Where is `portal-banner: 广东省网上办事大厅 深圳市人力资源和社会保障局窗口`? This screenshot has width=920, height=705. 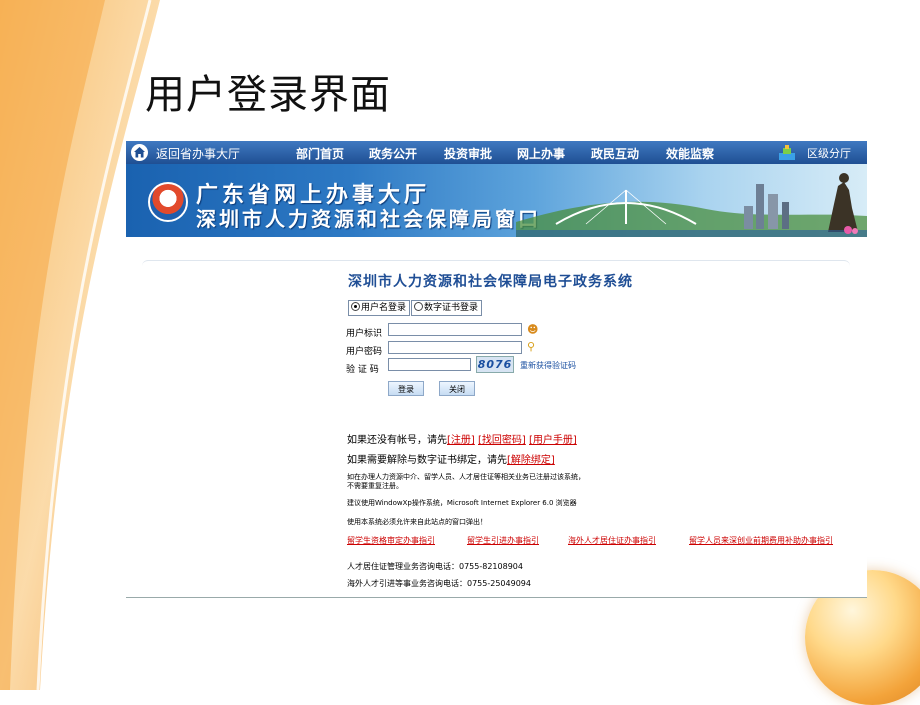 portal-banner: 广东省网上办事大厅 深圳市人力资源和社会保障局窗口 is located at coordinates (496, 200).